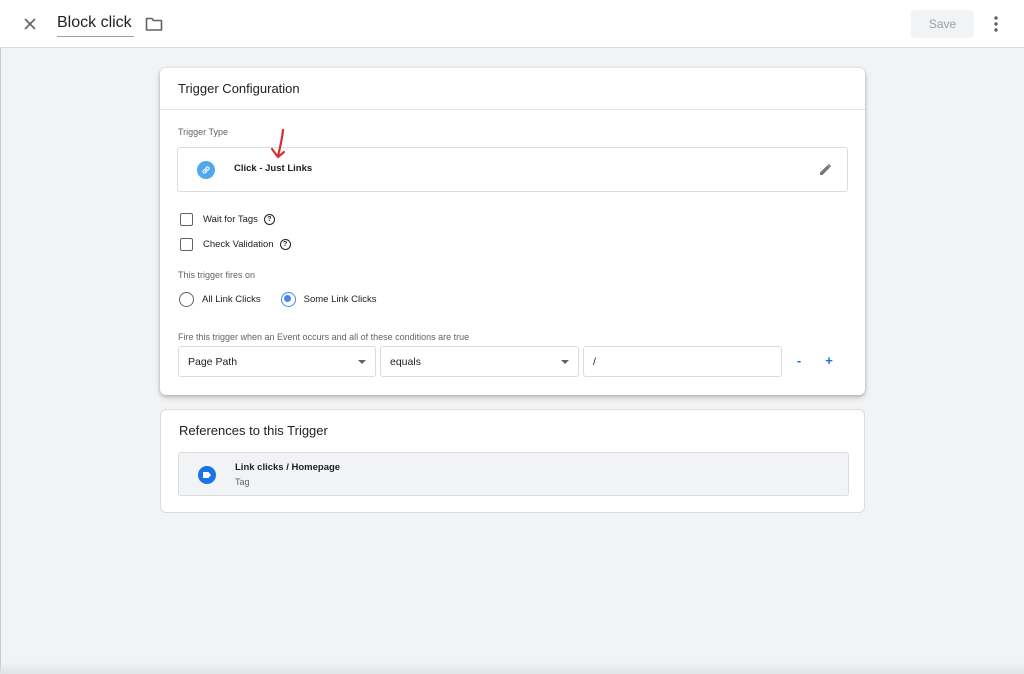  Describe the element at coordinates (996, 24) in the screenshot. I see `more-vert-icon` at that location.